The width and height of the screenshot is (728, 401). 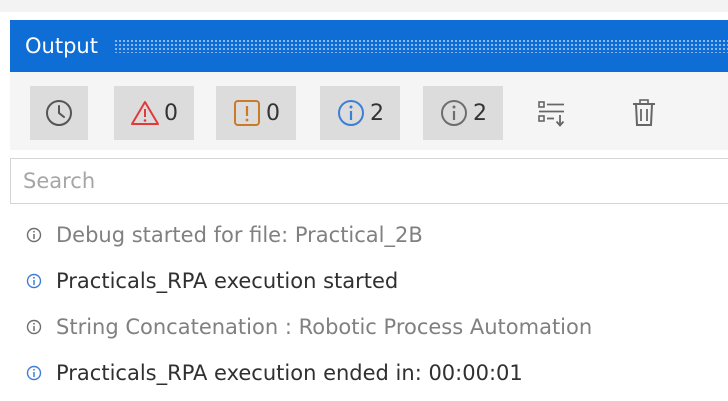 I want to click on info-filter-button: 2, so click(x=360, y=113).